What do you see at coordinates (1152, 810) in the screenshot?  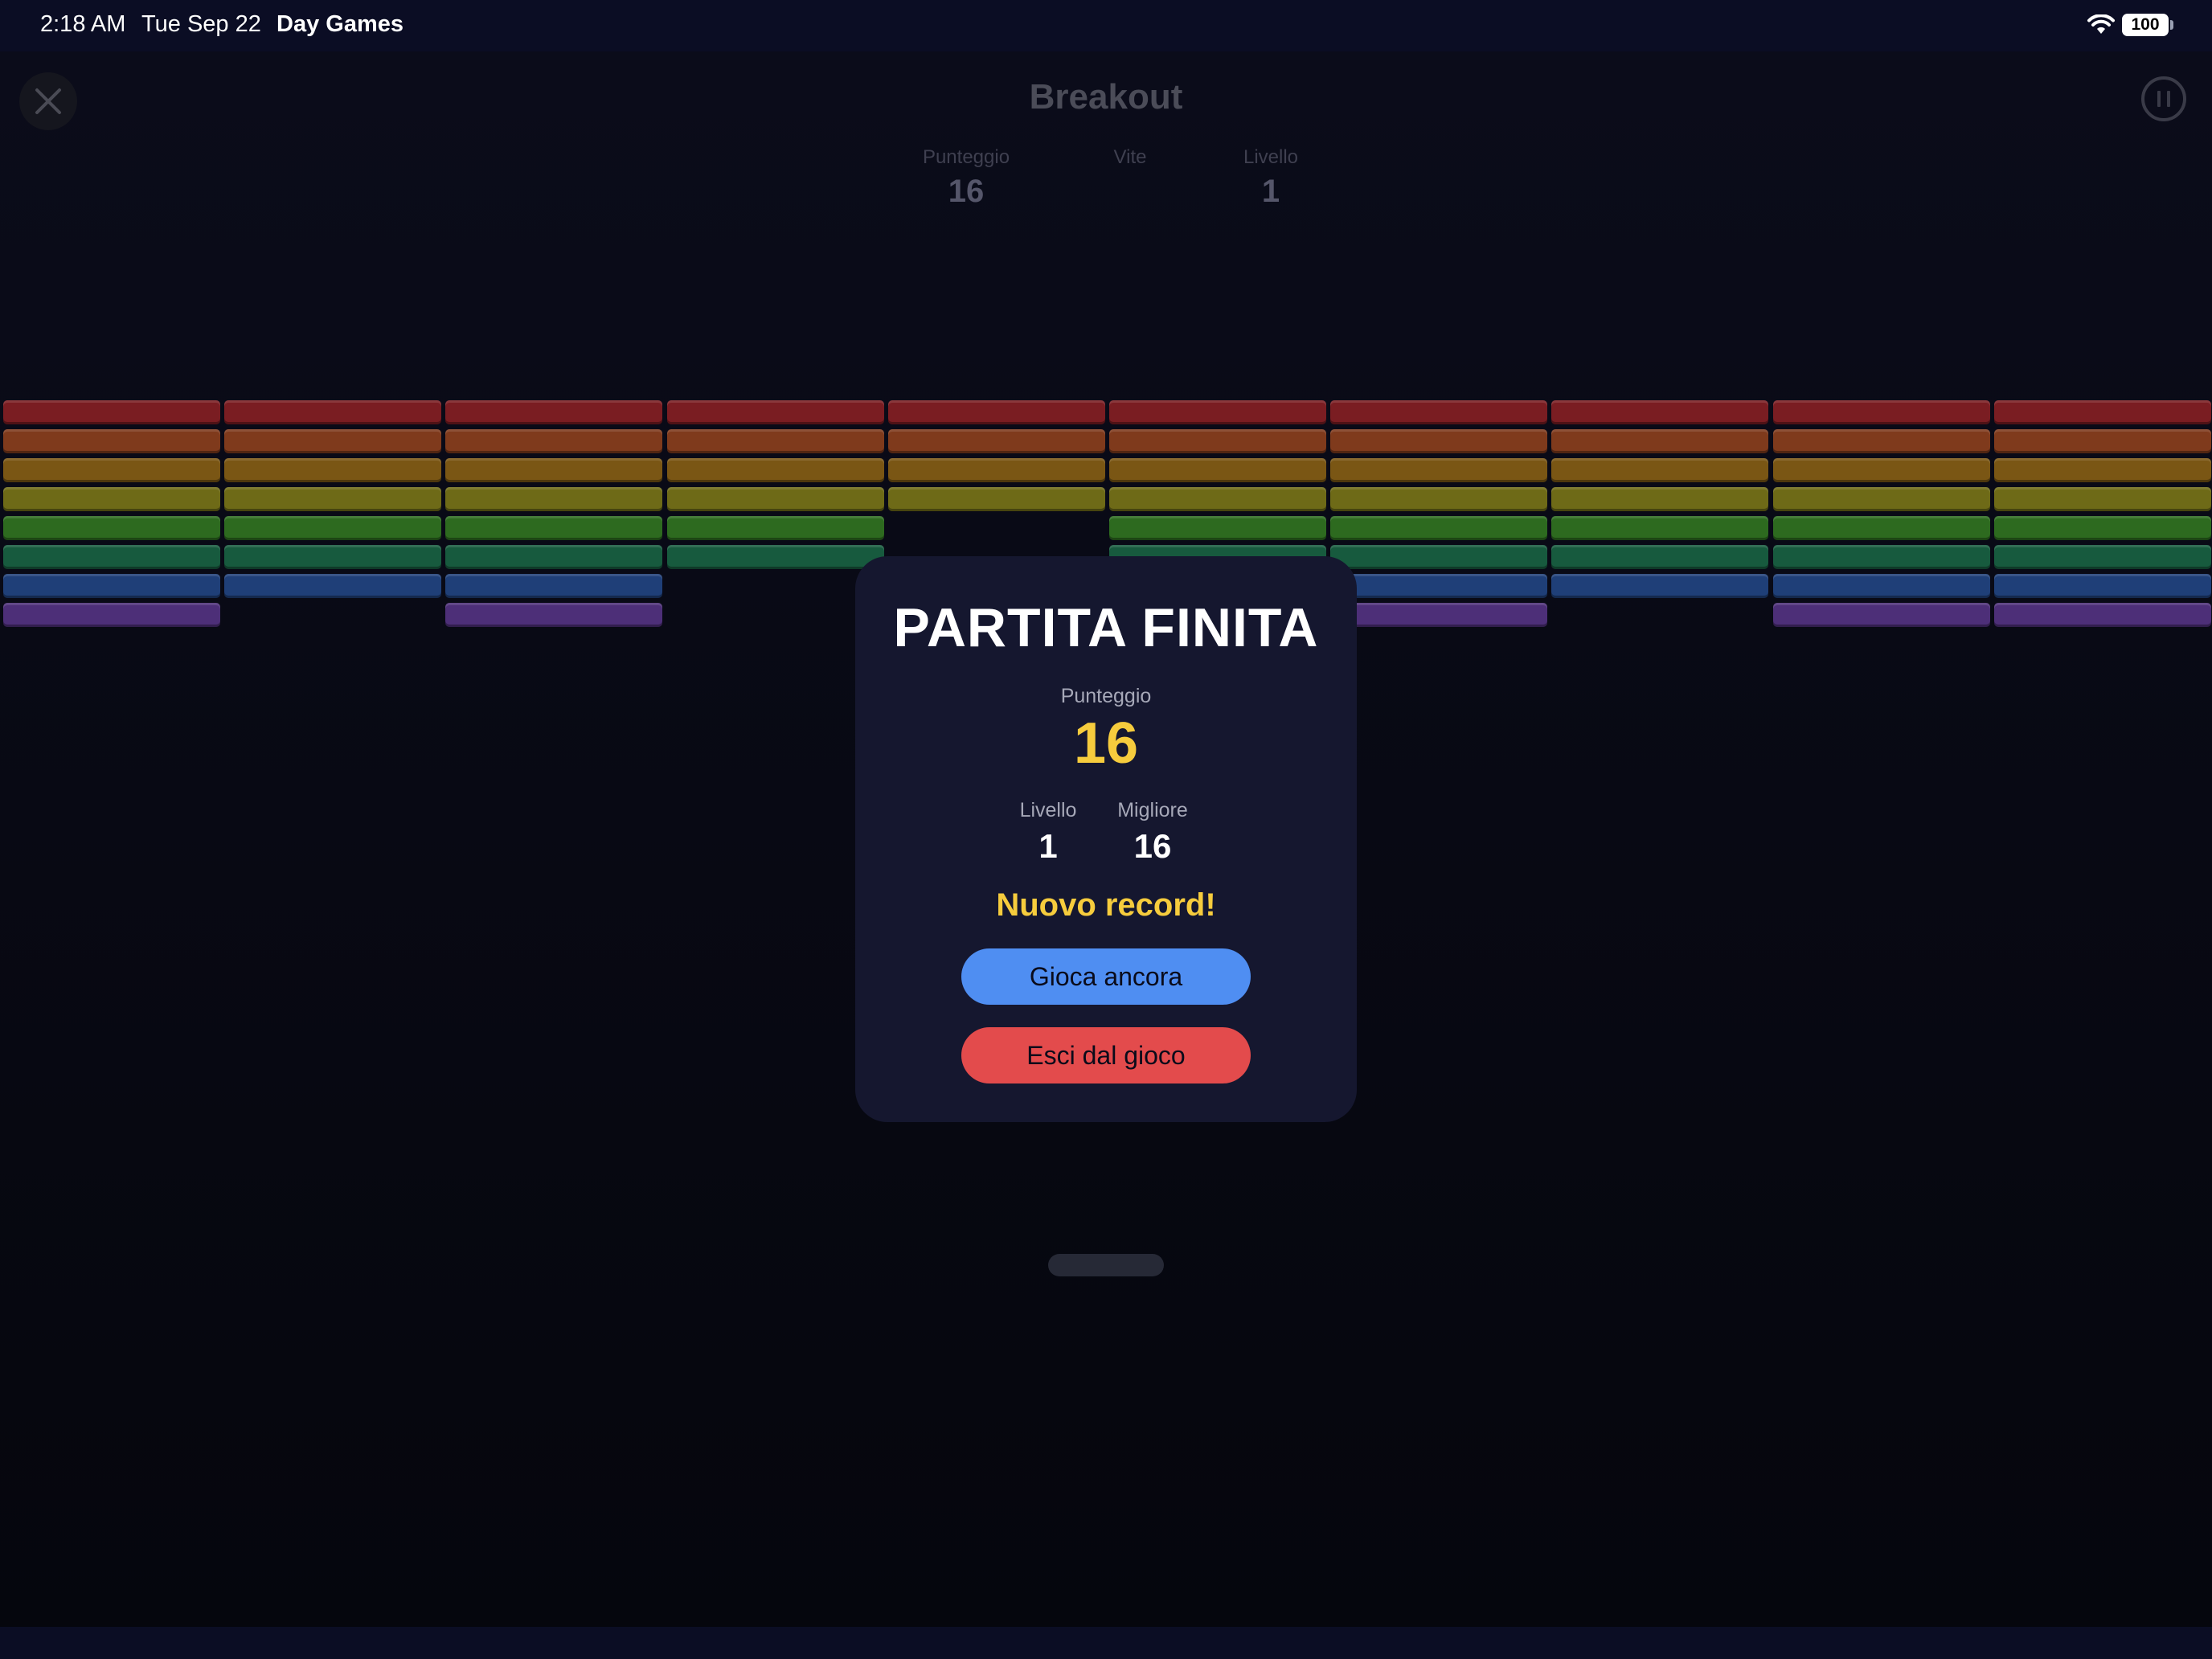 I see `modal-best-label: Migliore` at bounding box center [1152, 810].